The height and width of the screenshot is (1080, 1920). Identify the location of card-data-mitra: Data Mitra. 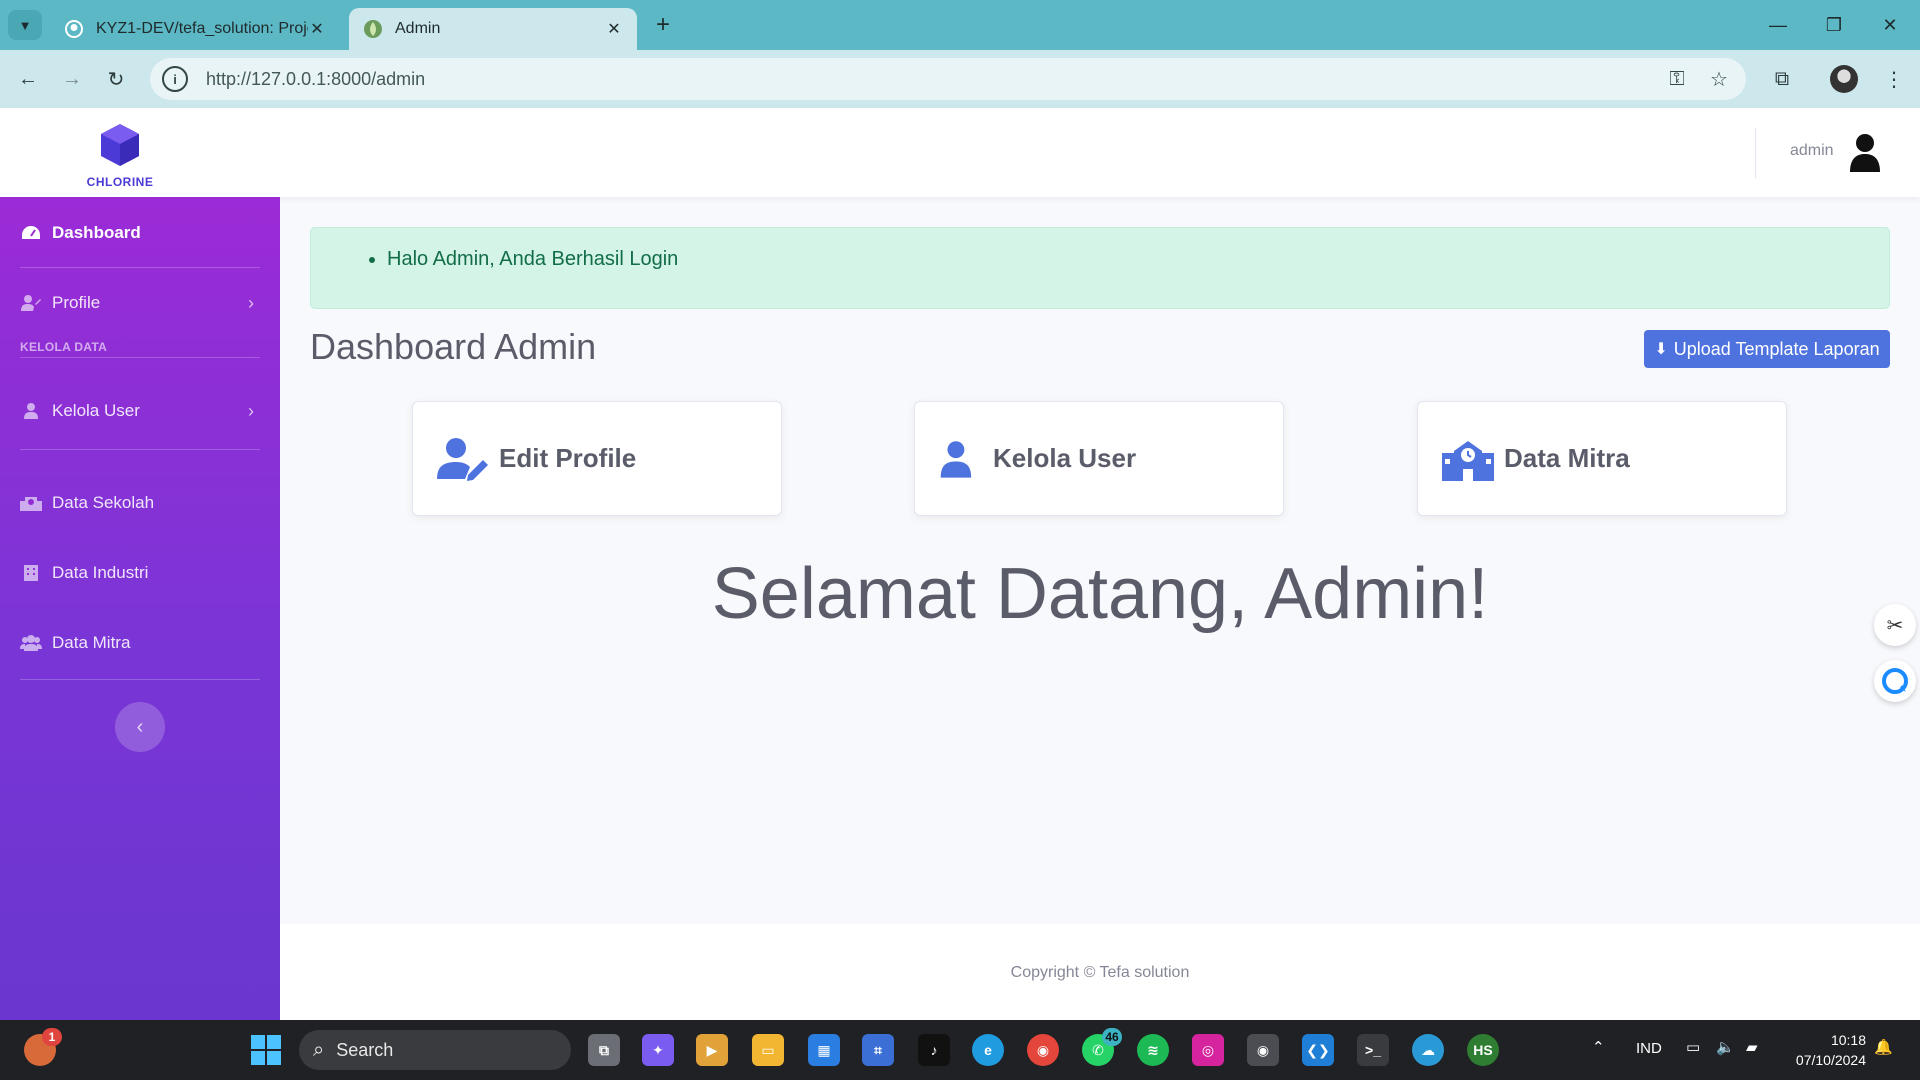
(1602, 458).